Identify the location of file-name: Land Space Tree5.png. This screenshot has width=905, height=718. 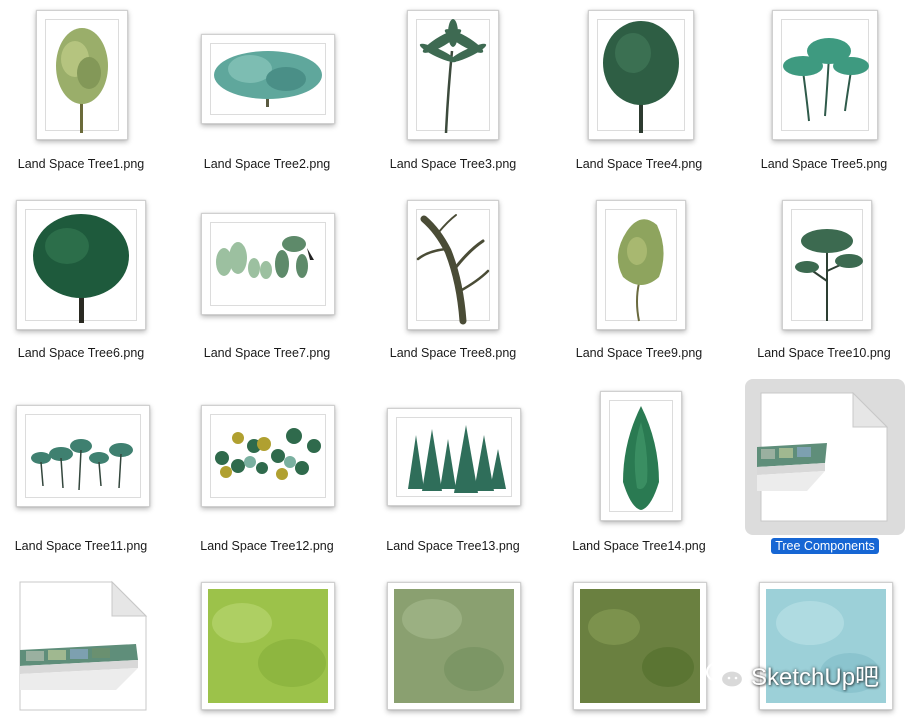
(824, 164).